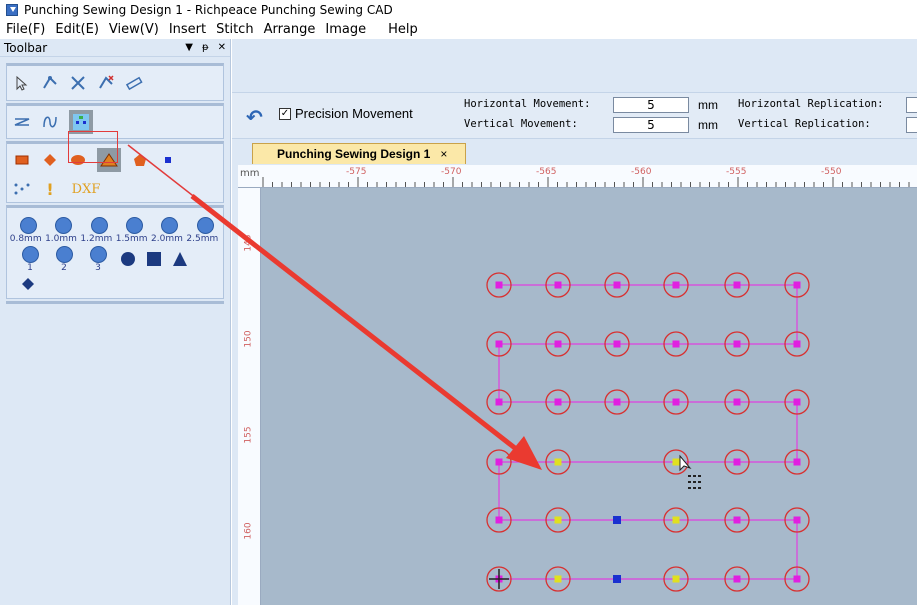 The image size is (917, 605). I want to click on toolbar-panel-title: Toolbar, so click(26, 47).